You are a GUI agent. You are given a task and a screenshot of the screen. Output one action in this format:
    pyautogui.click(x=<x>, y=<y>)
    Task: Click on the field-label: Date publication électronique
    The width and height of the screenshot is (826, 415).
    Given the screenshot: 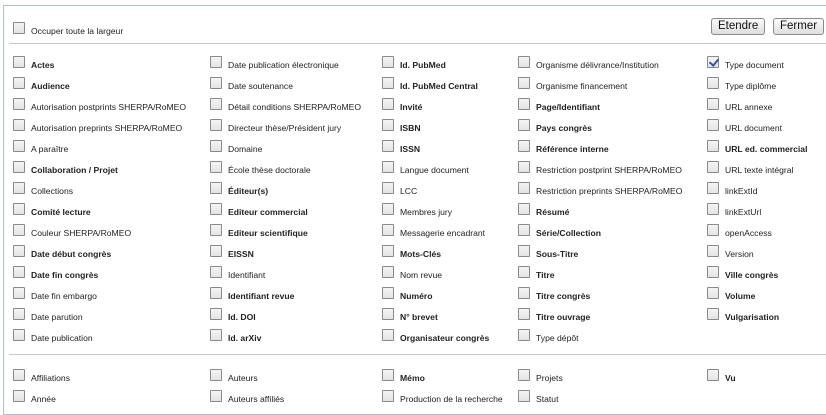 What is the action you would take?
    pyautogui.click(x=283, y=65)
    